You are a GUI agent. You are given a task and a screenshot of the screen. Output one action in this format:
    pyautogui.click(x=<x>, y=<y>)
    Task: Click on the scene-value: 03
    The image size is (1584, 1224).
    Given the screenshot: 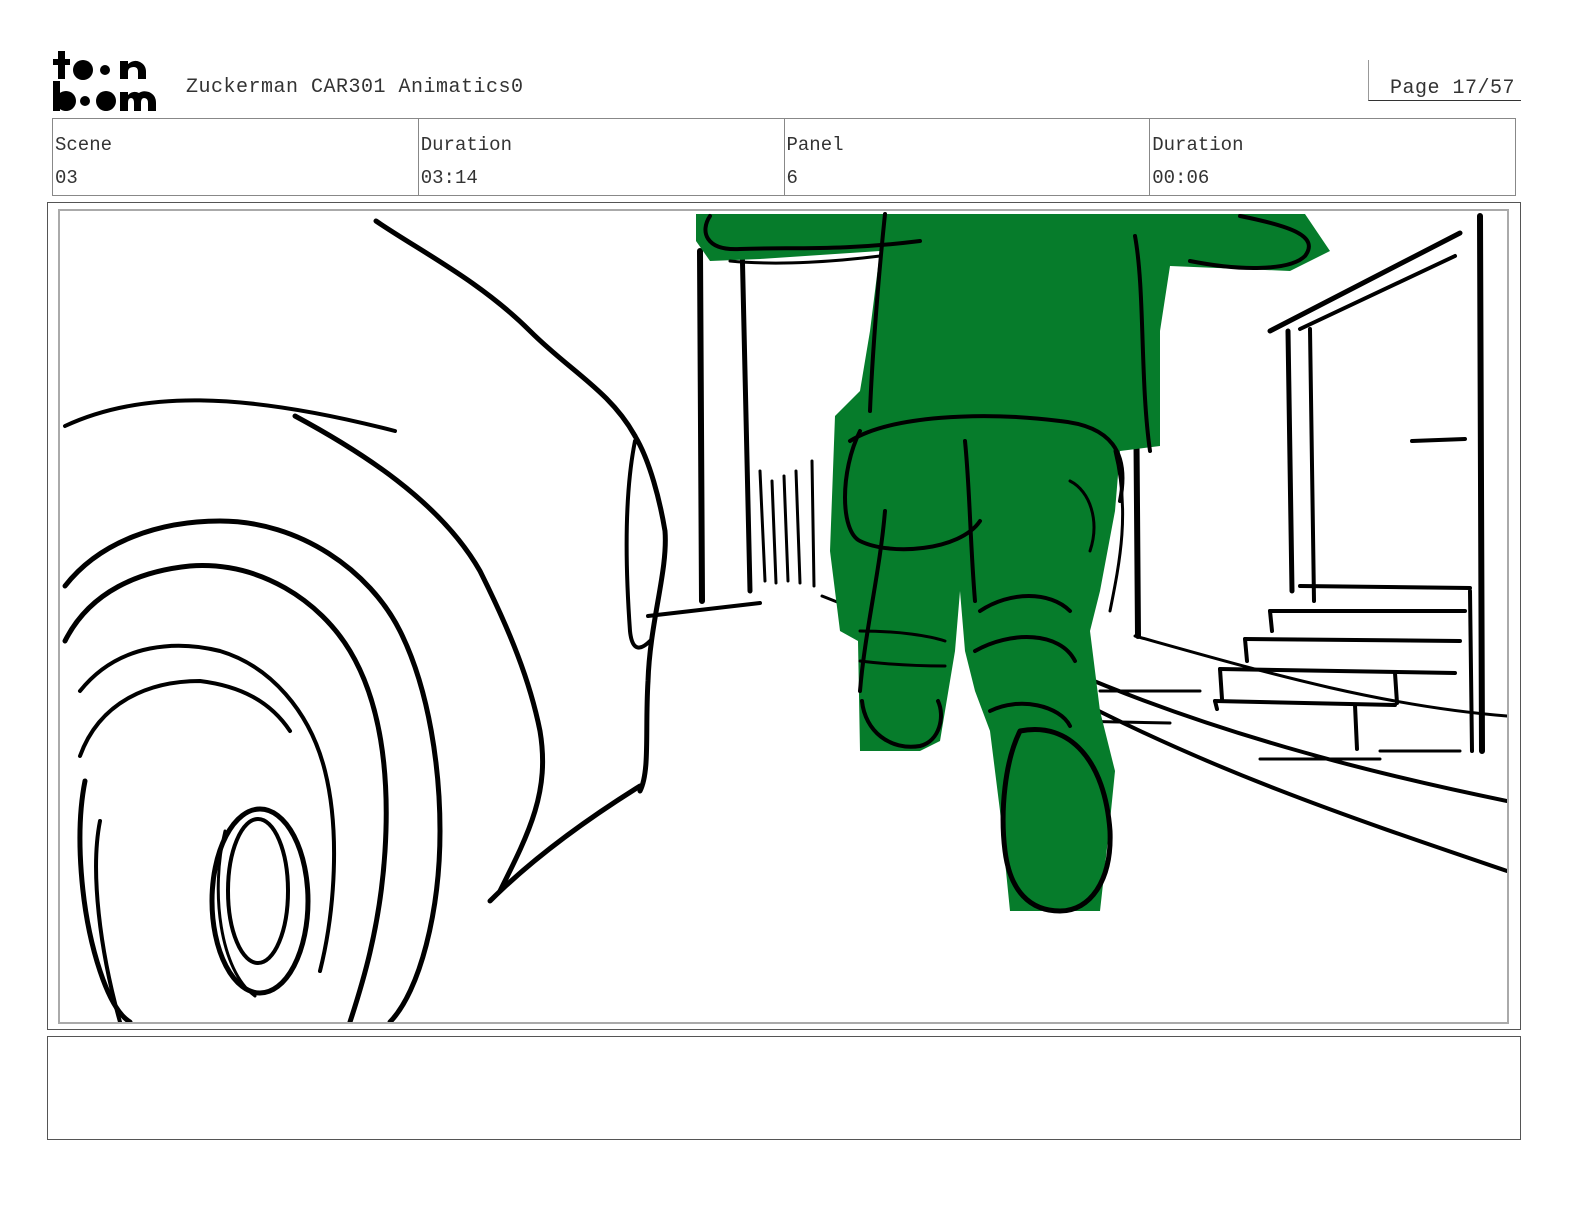 What is the action you would take?
    pyautogui.click(x=66, y=178)
    